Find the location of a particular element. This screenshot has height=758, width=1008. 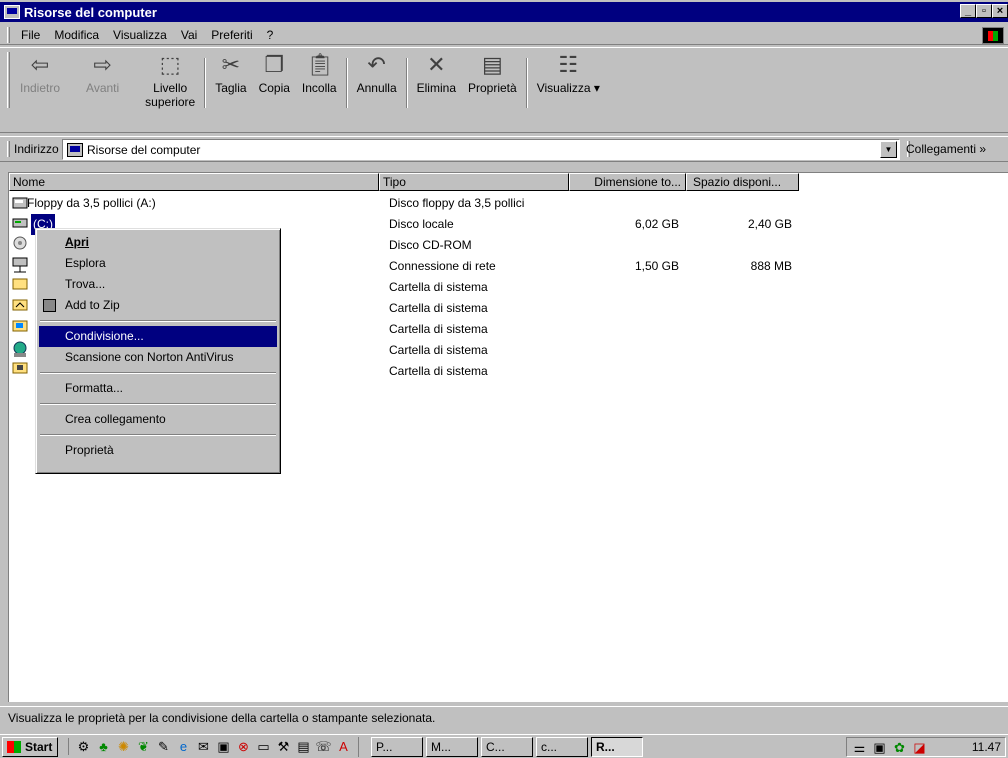

address-field: Risorse del computer is located at coordinates (481, 149).